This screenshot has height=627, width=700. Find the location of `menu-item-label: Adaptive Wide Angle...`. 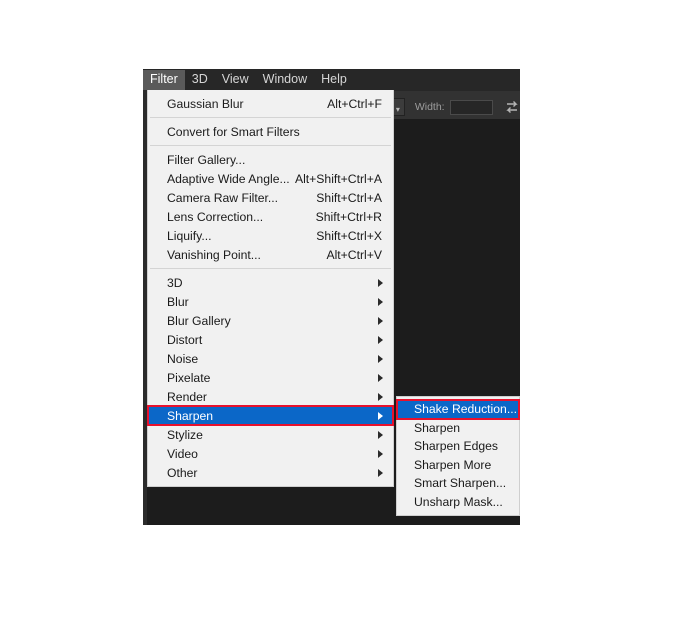

menu-item-label: Adaptive Wide Angle... is located at coordinates (228, 178).